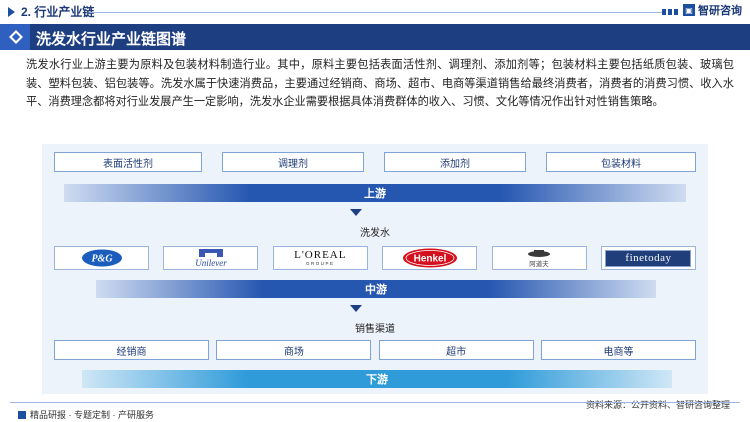 This screenshot has height=422, width=750. I want to click on finetoday-logo-text: finetoday, so click(648, 258).